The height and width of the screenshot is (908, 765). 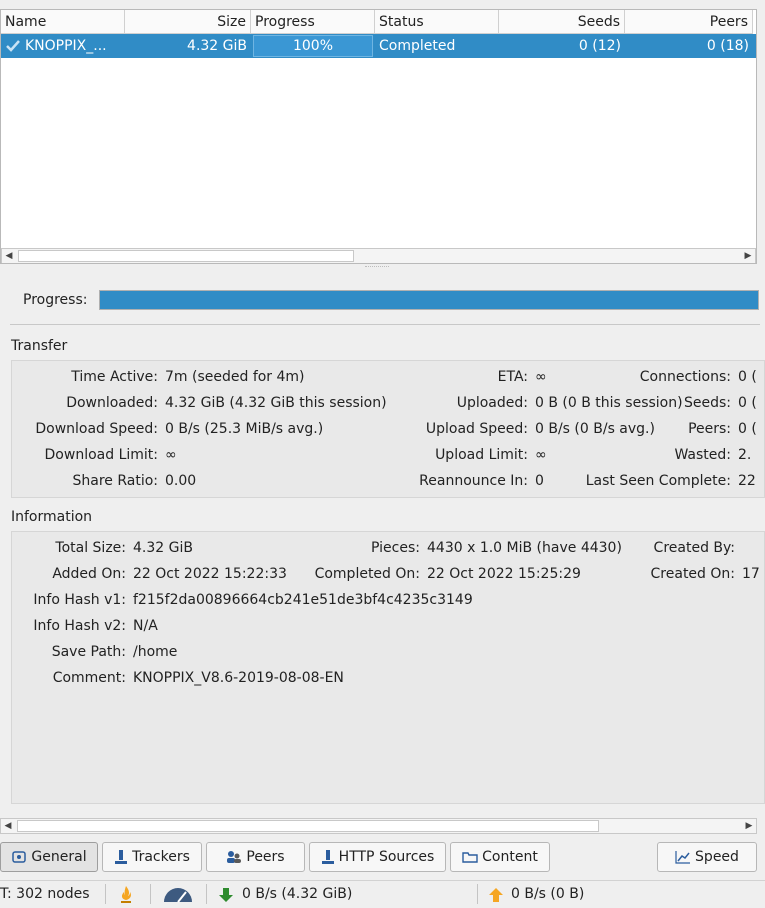 I want to click on peers-label: Peers:, so click(x=709, y=429).